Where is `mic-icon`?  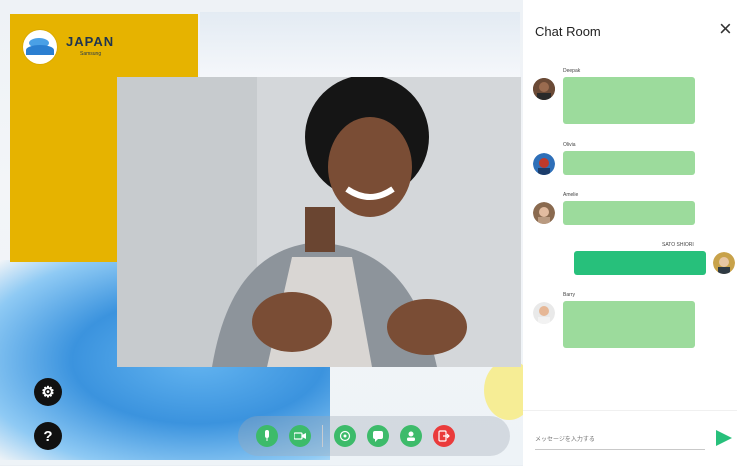 mic-icon is located at coordinates (267, 435).